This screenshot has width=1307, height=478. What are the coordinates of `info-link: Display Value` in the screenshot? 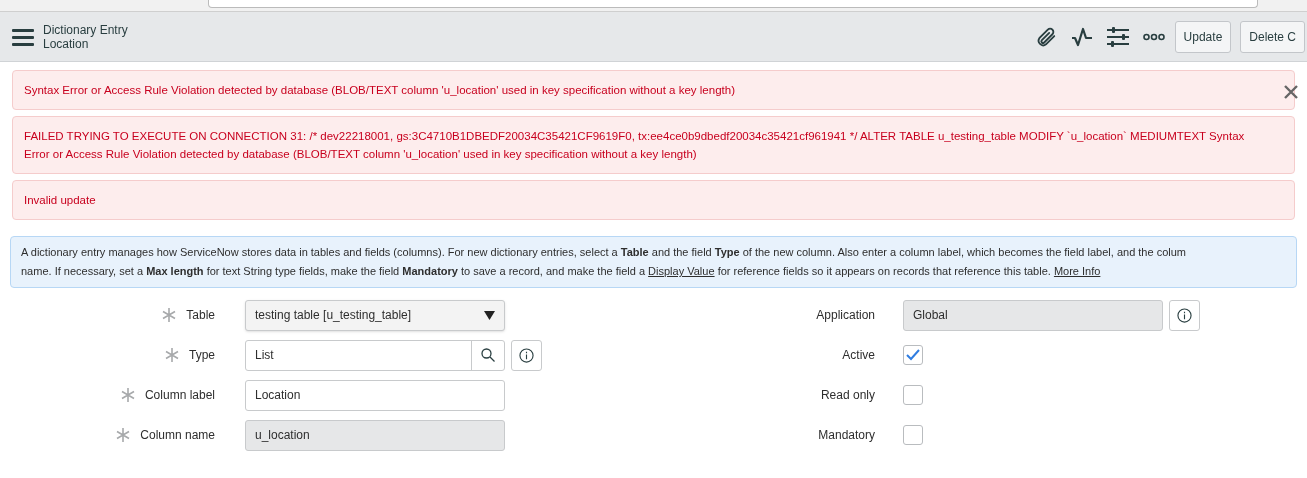 It's located at (681, 271).